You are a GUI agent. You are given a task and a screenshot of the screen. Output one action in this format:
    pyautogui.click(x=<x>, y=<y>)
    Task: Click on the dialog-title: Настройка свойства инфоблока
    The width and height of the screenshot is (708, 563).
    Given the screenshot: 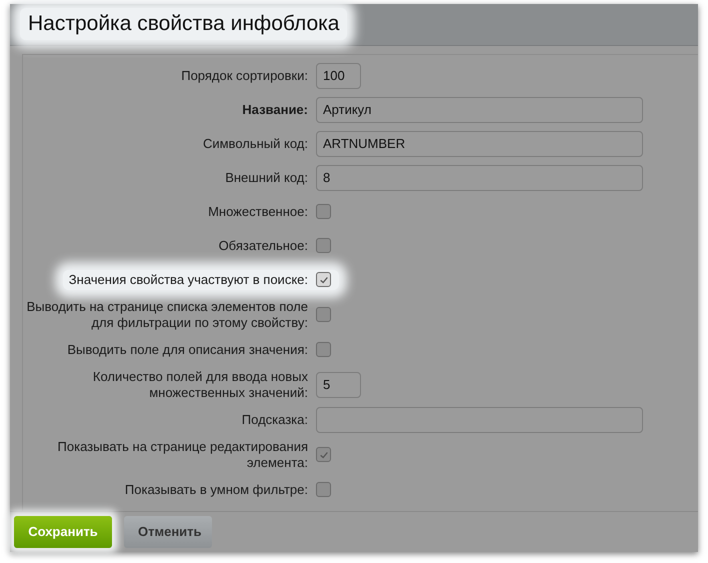 What is the action you would take?
    pyautogui.click(x=184, y=24)
    